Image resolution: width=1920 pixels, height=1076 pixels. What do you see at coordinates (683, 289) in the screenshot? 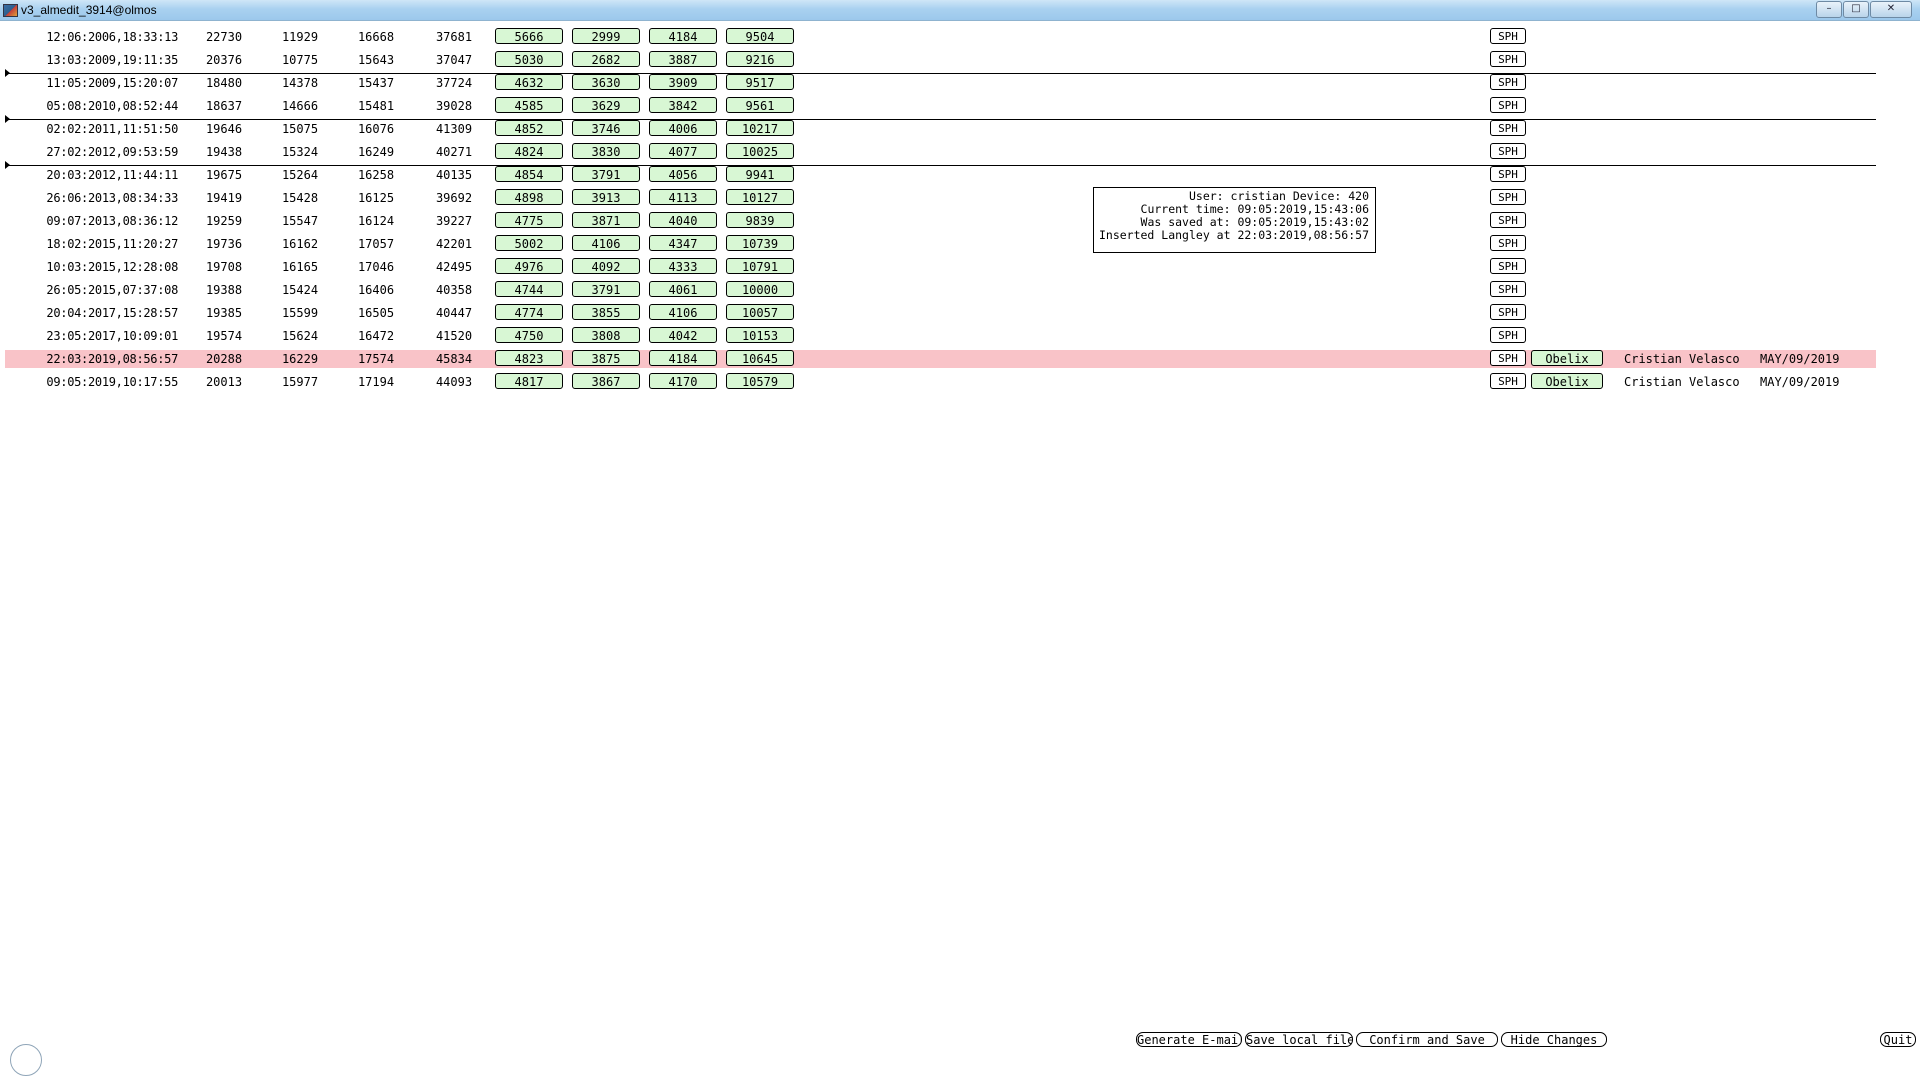
I see `value-button-3: 4061` at bounding box center [683, 289].